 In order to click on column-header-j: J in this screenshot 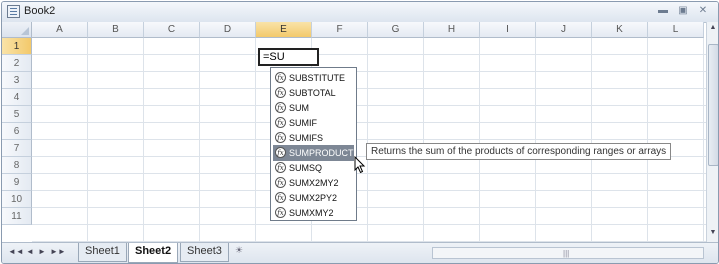, I will do `click(564, 30)`.